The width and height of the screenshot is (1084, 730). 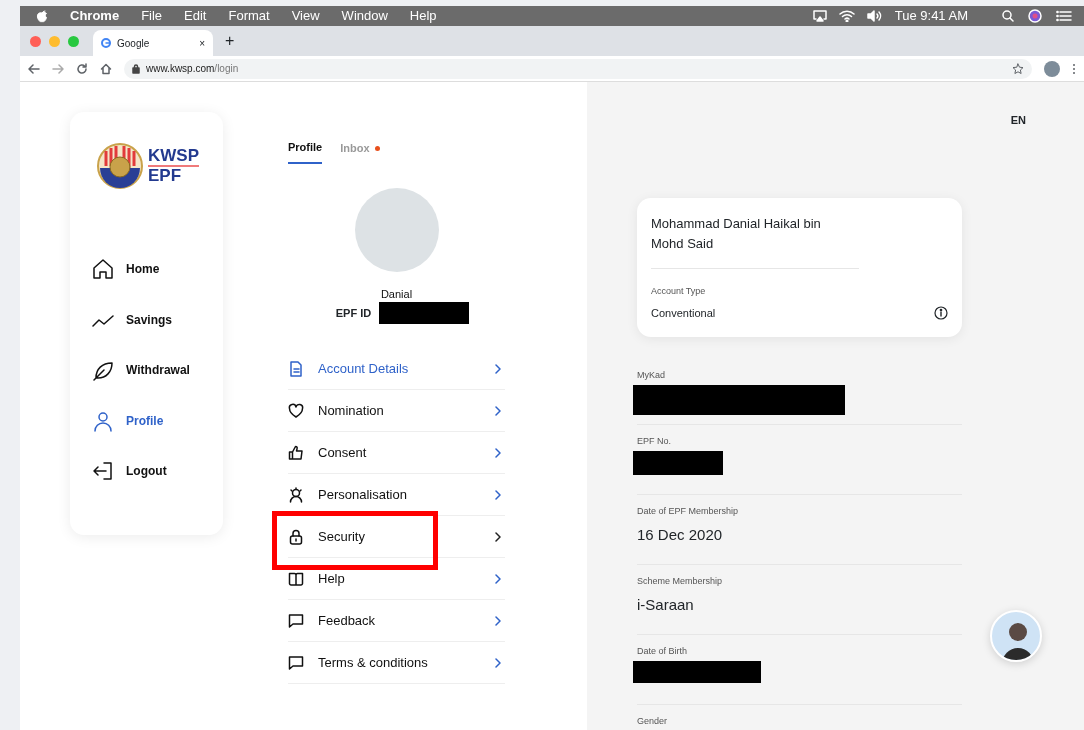 What do you see at coordinates (296, 452) in the screenshot?
I see `thumbs-up-icon` at bounding box center [296, 452].